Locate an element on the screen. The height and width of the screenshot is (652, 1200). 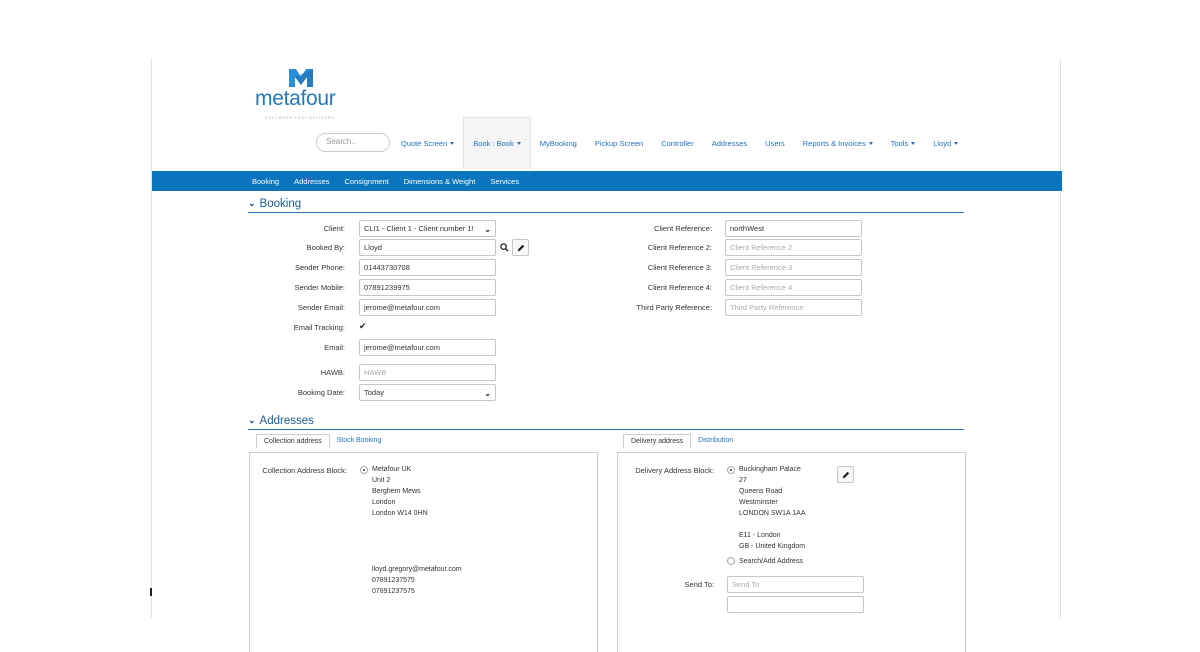
delivery-line: Westminster is located at coordinates (758, 502).